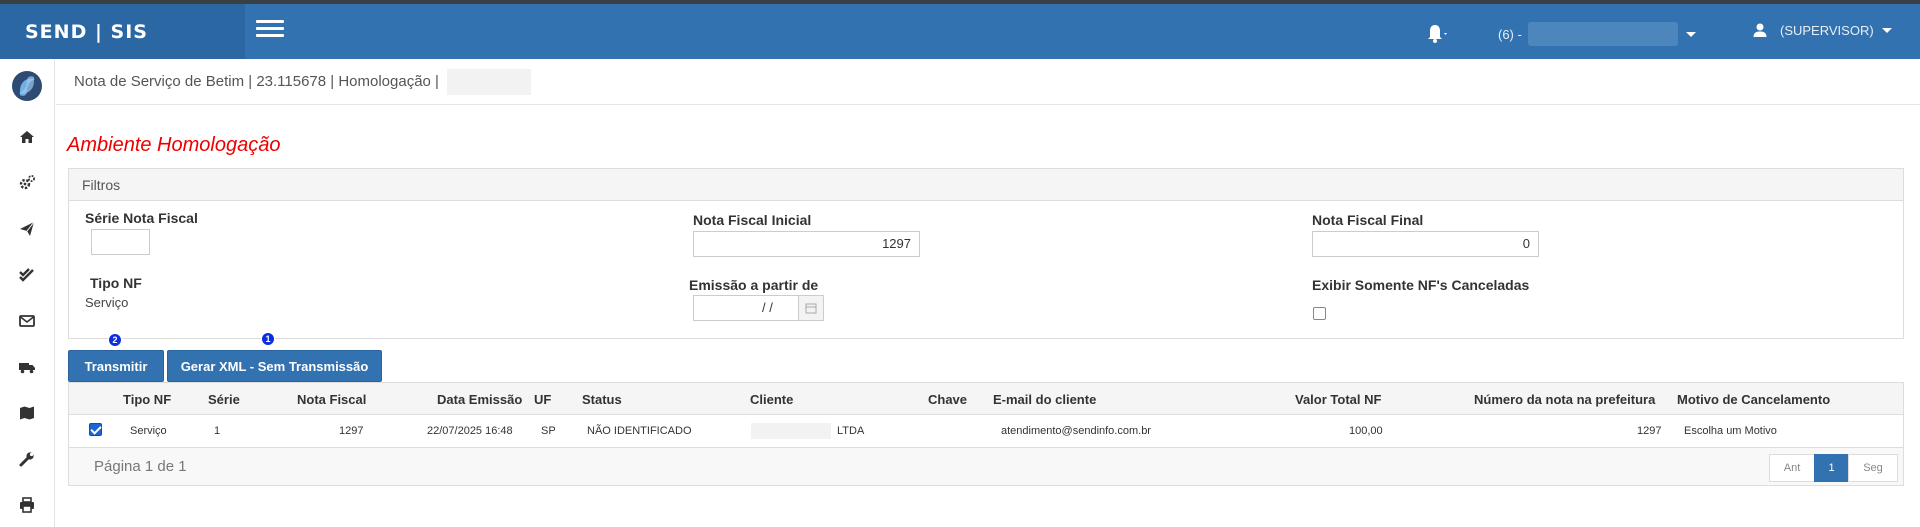  Describe the element at coordinates (746, 308) in the screenshot. I see `emissao-date-input: / /` at that location.